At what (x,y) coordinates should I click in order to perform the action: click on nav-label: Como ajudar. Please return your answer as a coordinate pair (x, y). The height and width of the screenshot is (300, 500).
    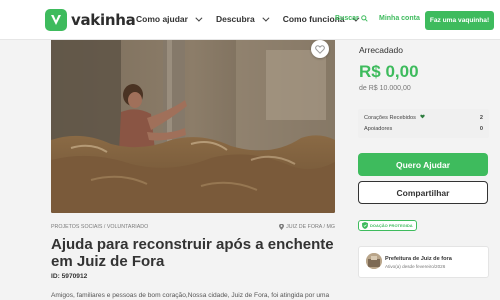
    Looking at the image, I should click on (162, 19).